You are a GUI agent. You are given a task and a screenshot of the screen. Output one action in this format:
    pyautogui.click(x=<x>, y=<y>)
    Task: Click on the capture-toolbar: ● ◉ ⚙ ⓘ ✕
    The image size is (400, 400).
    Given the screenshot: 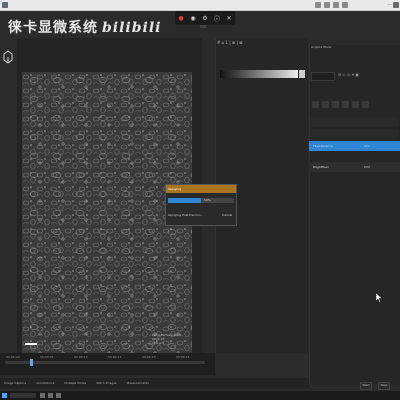 What is the action you would take?
    pyautogui.click(x=205, y=18)
    